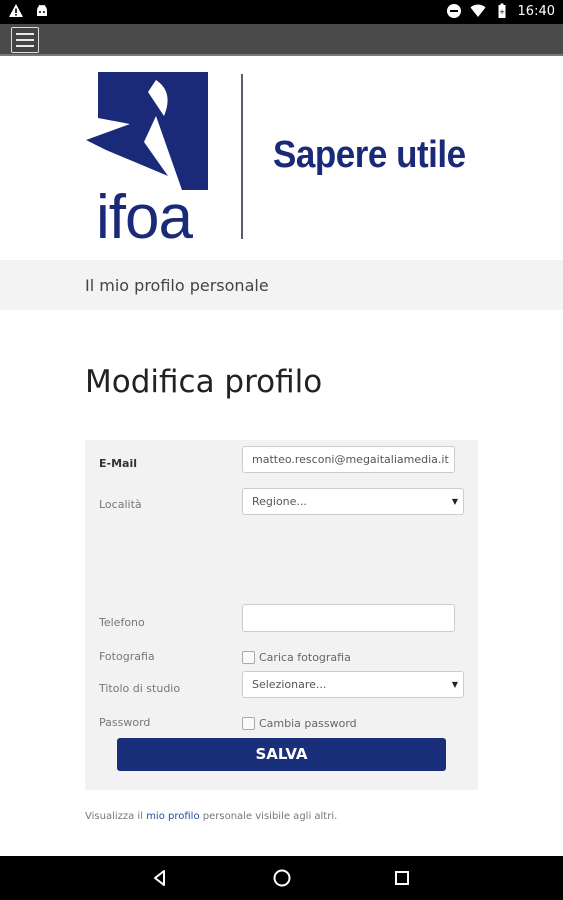 The width and height of the screenshot is (563, 900). Describe the element at coordinates (149, 156) in the screenshot. I see `ifoa-logo: ifoa` at that location.